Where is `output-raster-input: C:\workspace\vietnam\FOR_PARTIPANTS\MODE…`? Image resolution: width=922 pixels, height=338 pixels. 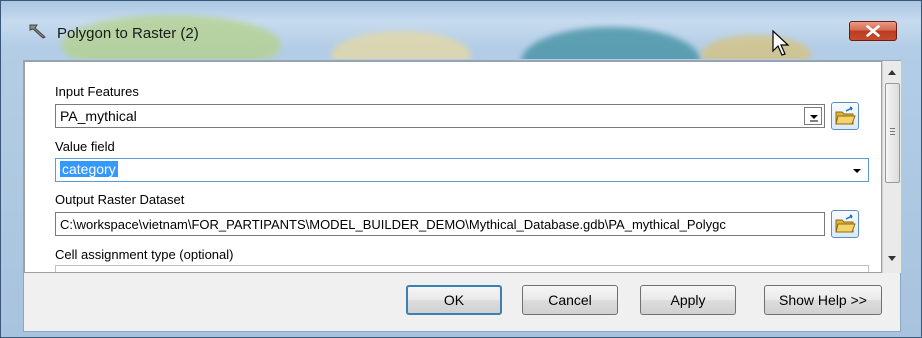 output-raster-input: C:\workspace\vietnam\FOR_PARTIPANTS\MODE… is located at coordinates (440, 224).